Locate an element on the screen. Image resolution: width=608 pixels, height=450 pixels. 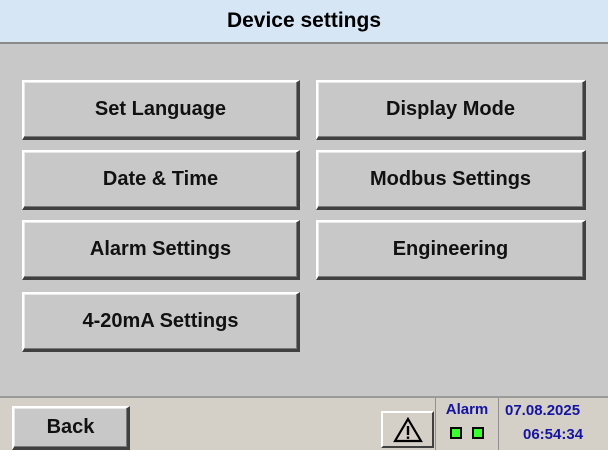
engineering-button: Engineering is located at coordinates (451, 250).